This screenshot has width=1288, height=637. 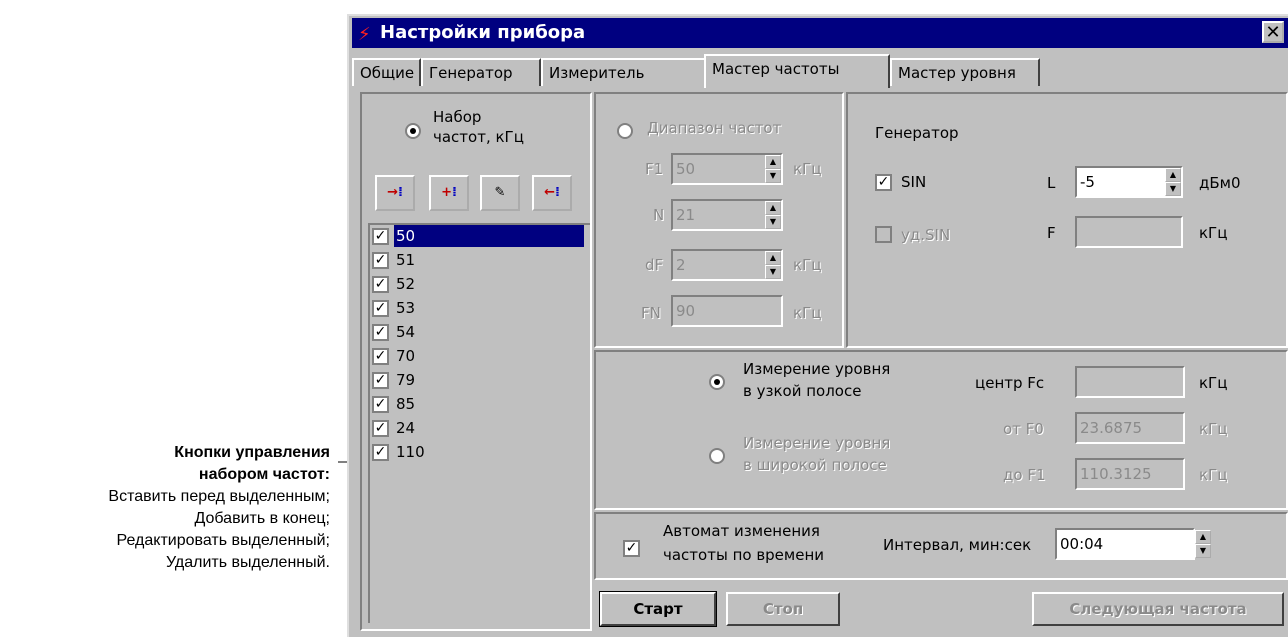 What do you see at coordinates (773, 169) in the screenshot?
I see `f1-spinner: ▲ ▼` at bounding box center [773, 169].